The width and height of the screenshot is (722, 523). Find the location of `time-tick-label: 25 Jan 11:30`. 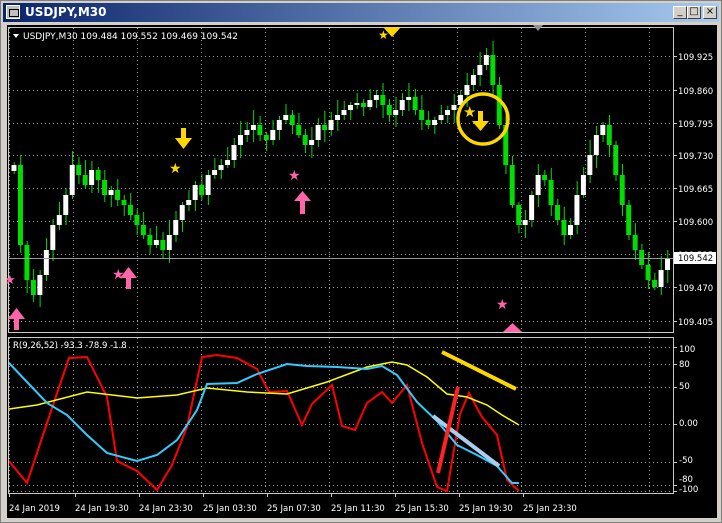

time-tick-label: 25 Jan 11:30 is located at coordinates (358, 509).